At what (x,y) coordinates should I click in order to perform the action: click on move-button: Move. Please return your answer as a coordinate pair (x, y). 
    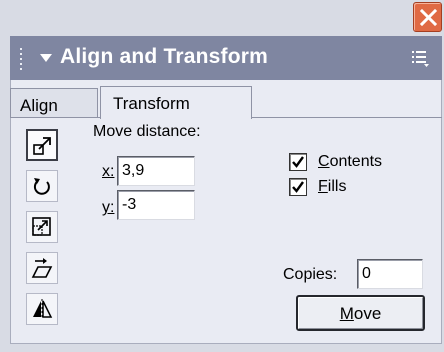
    Looking at the image, I should click on (360, 313).